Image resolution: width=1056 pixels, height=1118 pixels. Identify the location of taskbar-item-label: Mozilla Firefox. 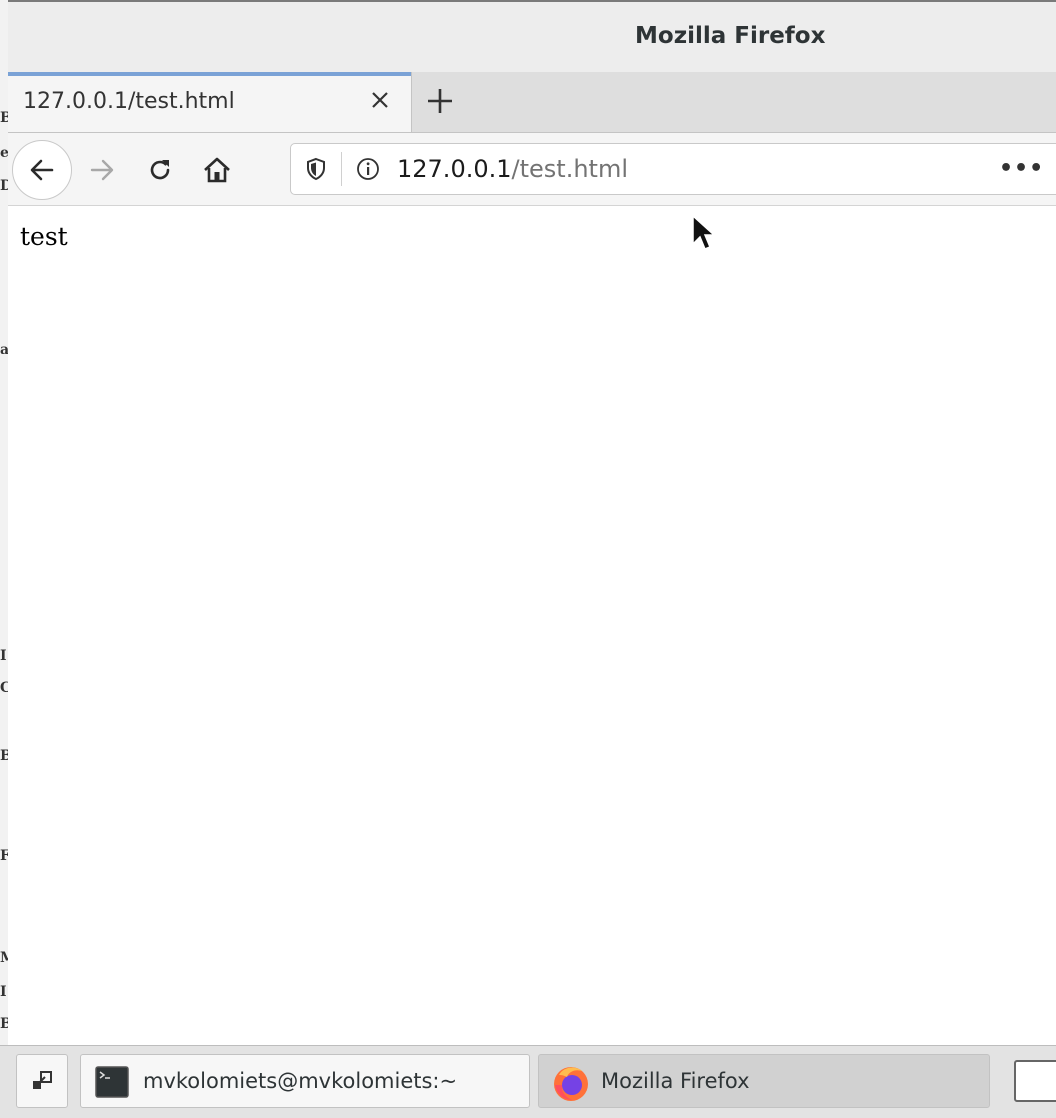
(675, 1081).